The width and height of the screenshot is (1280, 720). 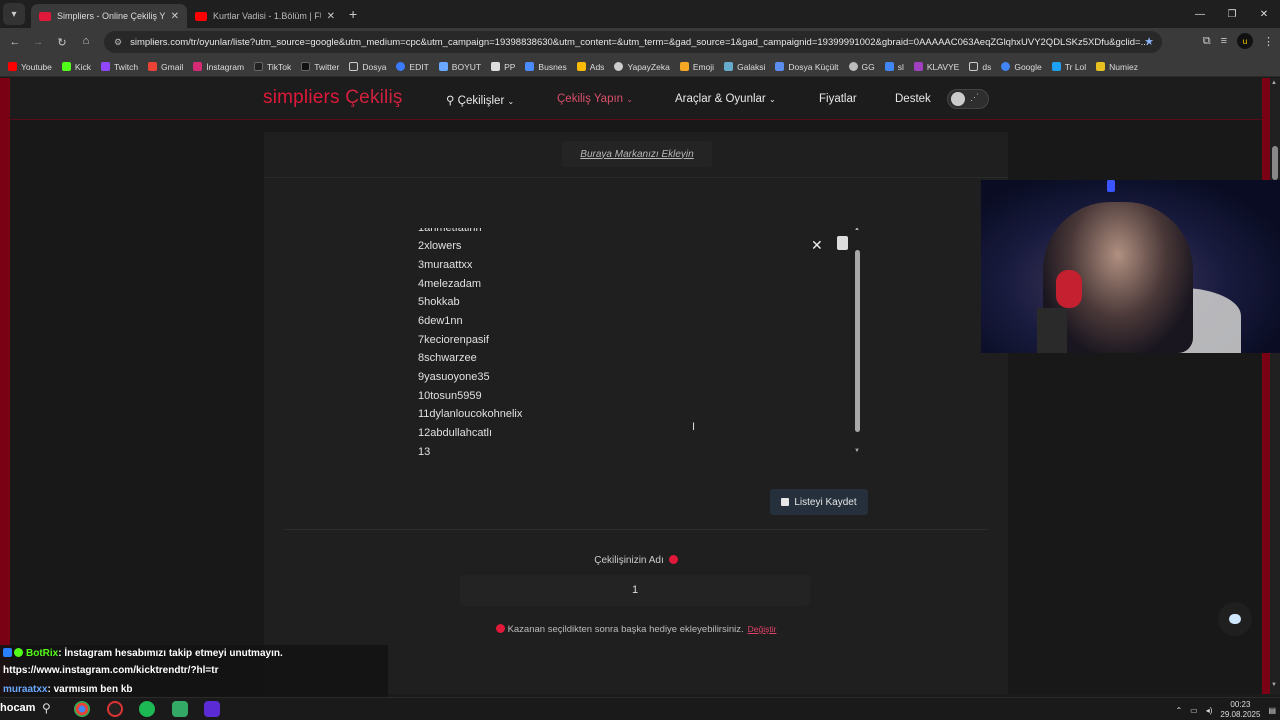 I want to click on list-item: 9yasuoyone35, so click(x=454, y=377).